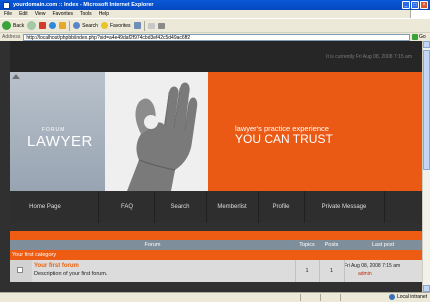 The width and height of the screenshot is (430, 302). Describe the element at coordinates (16, 76) in the screenshot. I see `corner-triangle-icon` at that location.